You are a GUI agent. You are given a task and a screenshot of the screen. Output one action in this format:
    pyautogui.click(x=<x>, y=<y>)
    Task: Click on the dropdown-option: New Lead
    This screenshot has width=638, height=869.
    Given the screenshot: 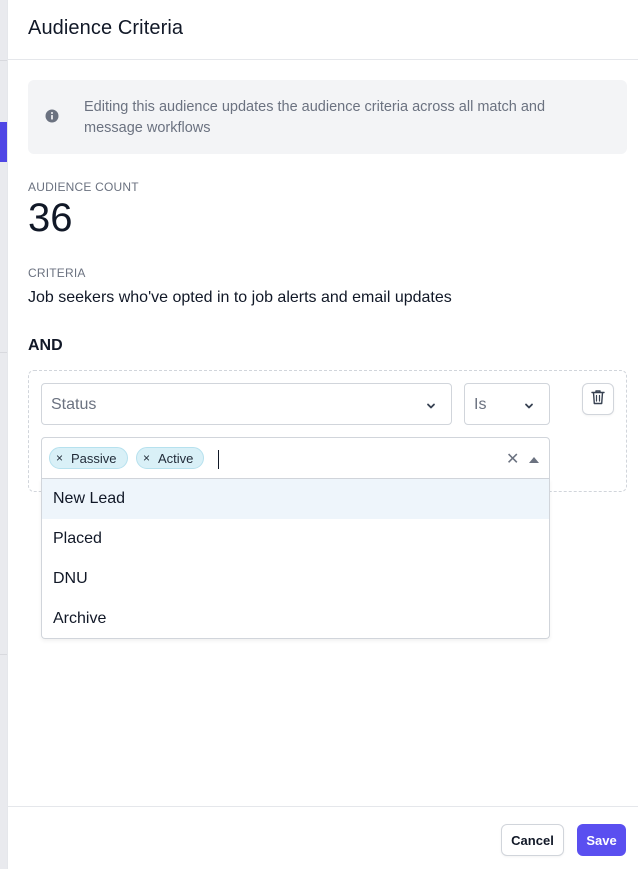 What is the action you would take?
    pyautogui.click(x=295, y=499)
    